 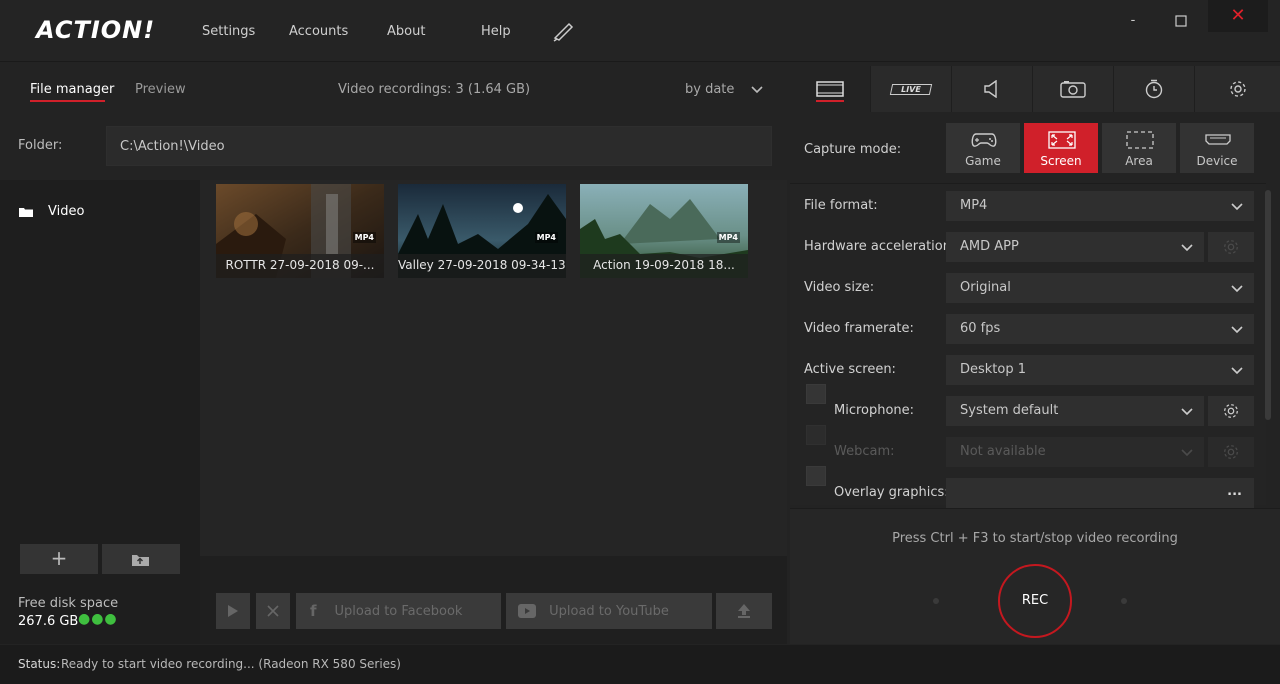 I want to click on video-size-value: Original, so click(x=985, y=287).